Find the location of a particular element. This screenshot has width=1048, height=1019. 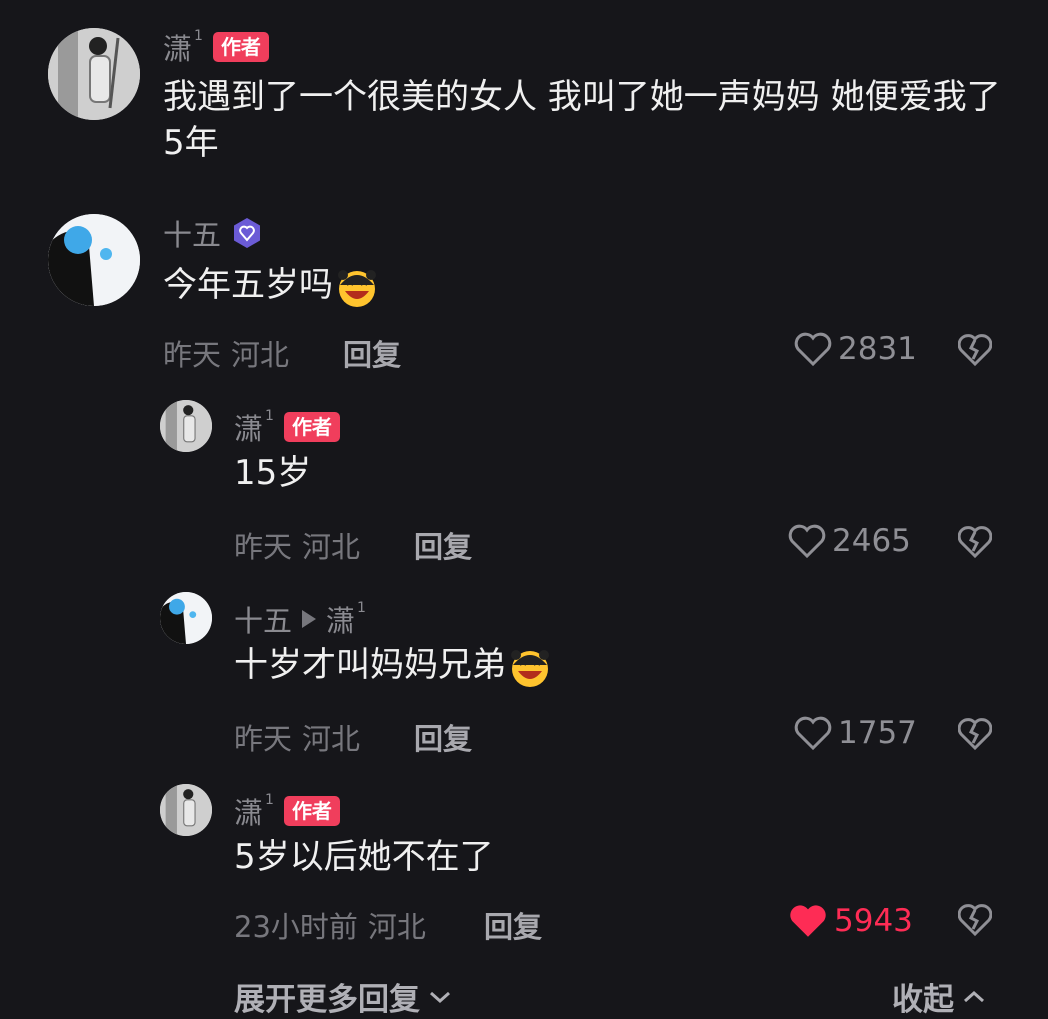

expand-more-replies: 展开更多回复 is located at coordinates (343, 996).